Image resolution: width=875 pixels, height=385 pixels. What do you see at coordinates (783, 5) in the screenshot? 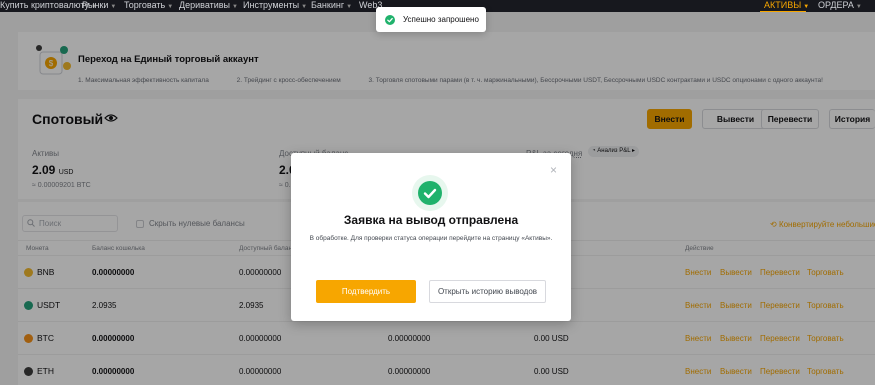
I see `nav-assets-label: АКТИВЫ` at bounding box center [783, 5].